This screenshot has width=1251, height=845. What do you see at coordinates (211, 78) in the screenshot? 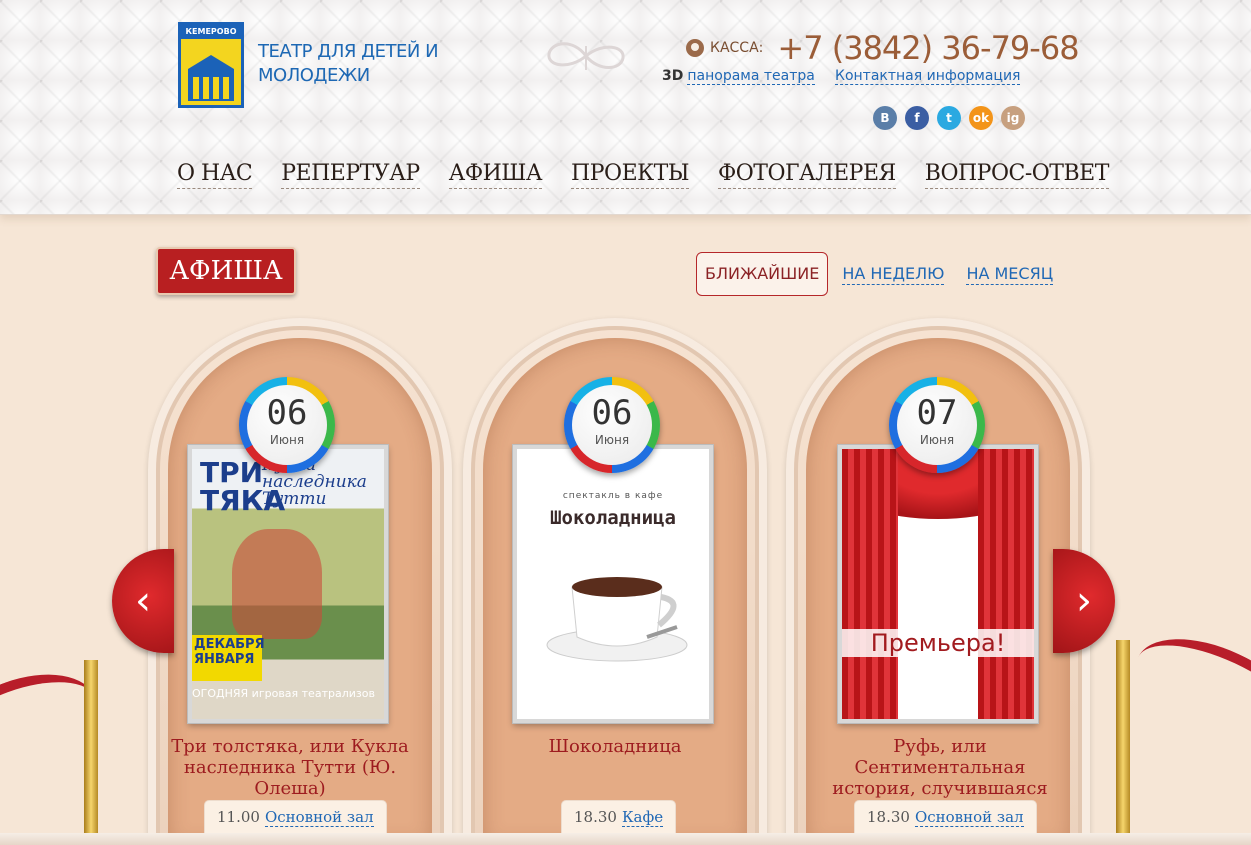
I see `theatre-building-icon` at bounding box center [211, 78].